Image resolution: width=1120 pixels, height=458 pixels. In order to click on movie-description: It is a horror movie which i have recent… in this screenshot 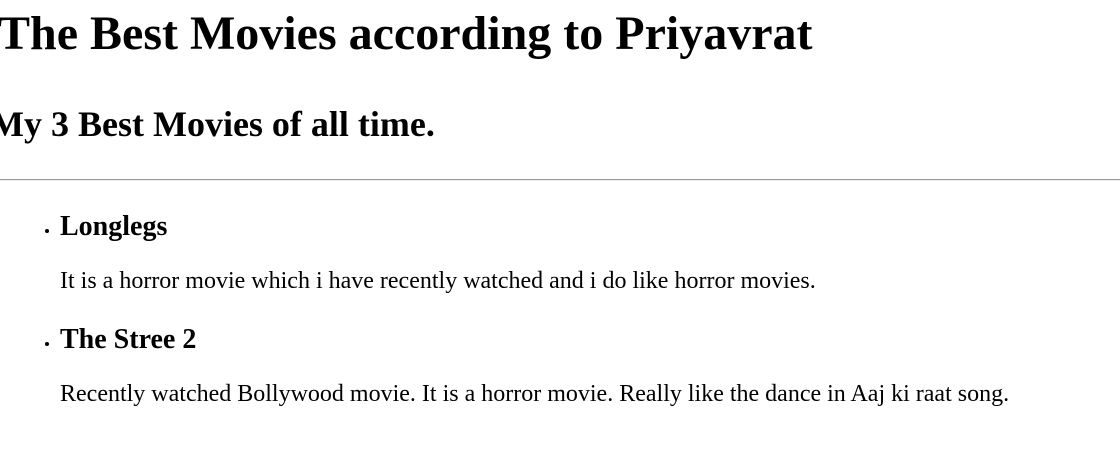, I will do `click(438, 281)`.